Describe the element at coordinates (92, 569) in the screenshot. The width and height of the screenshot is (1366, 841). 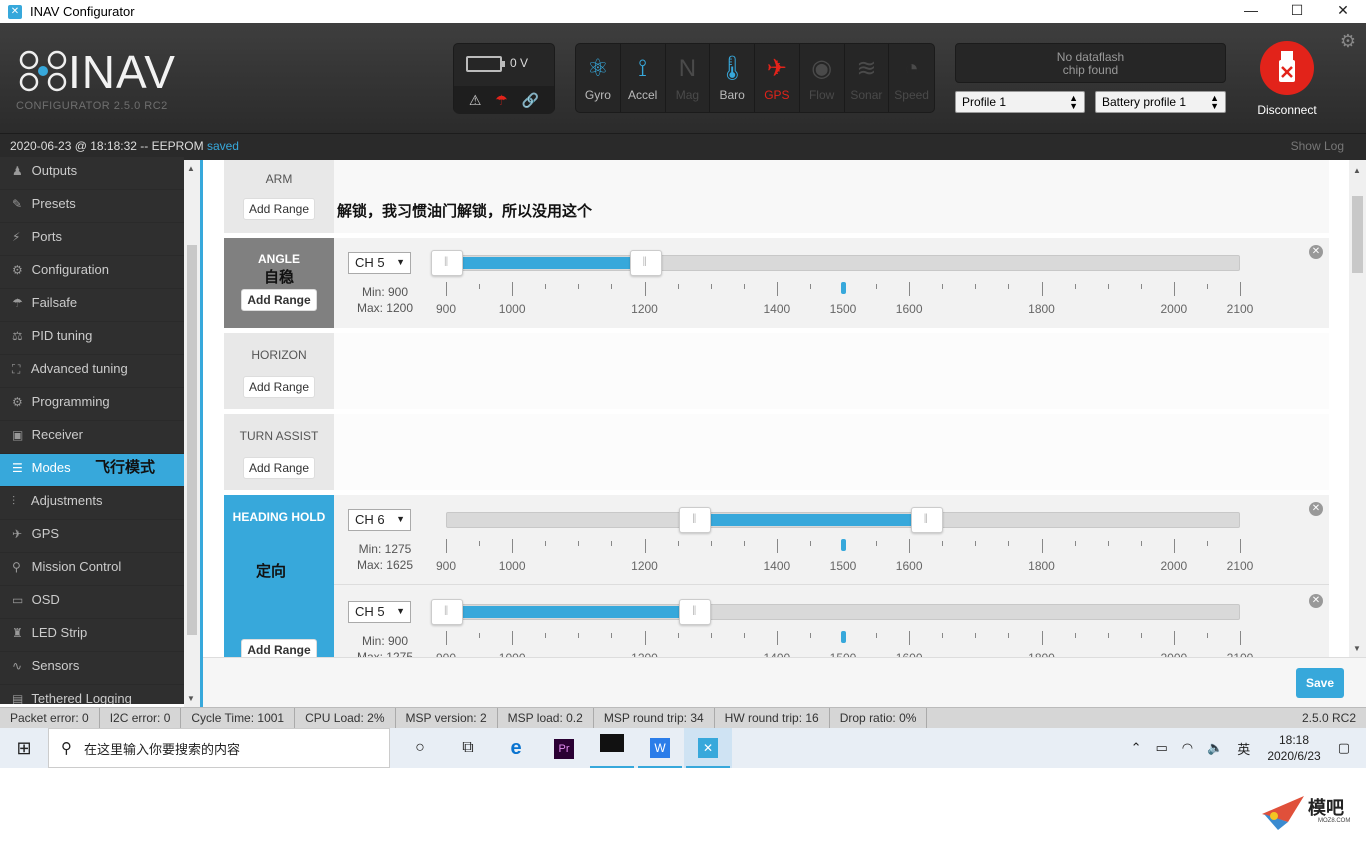
I see `sidebar-item-mission-control: ⚲ Mission Control` at that location.